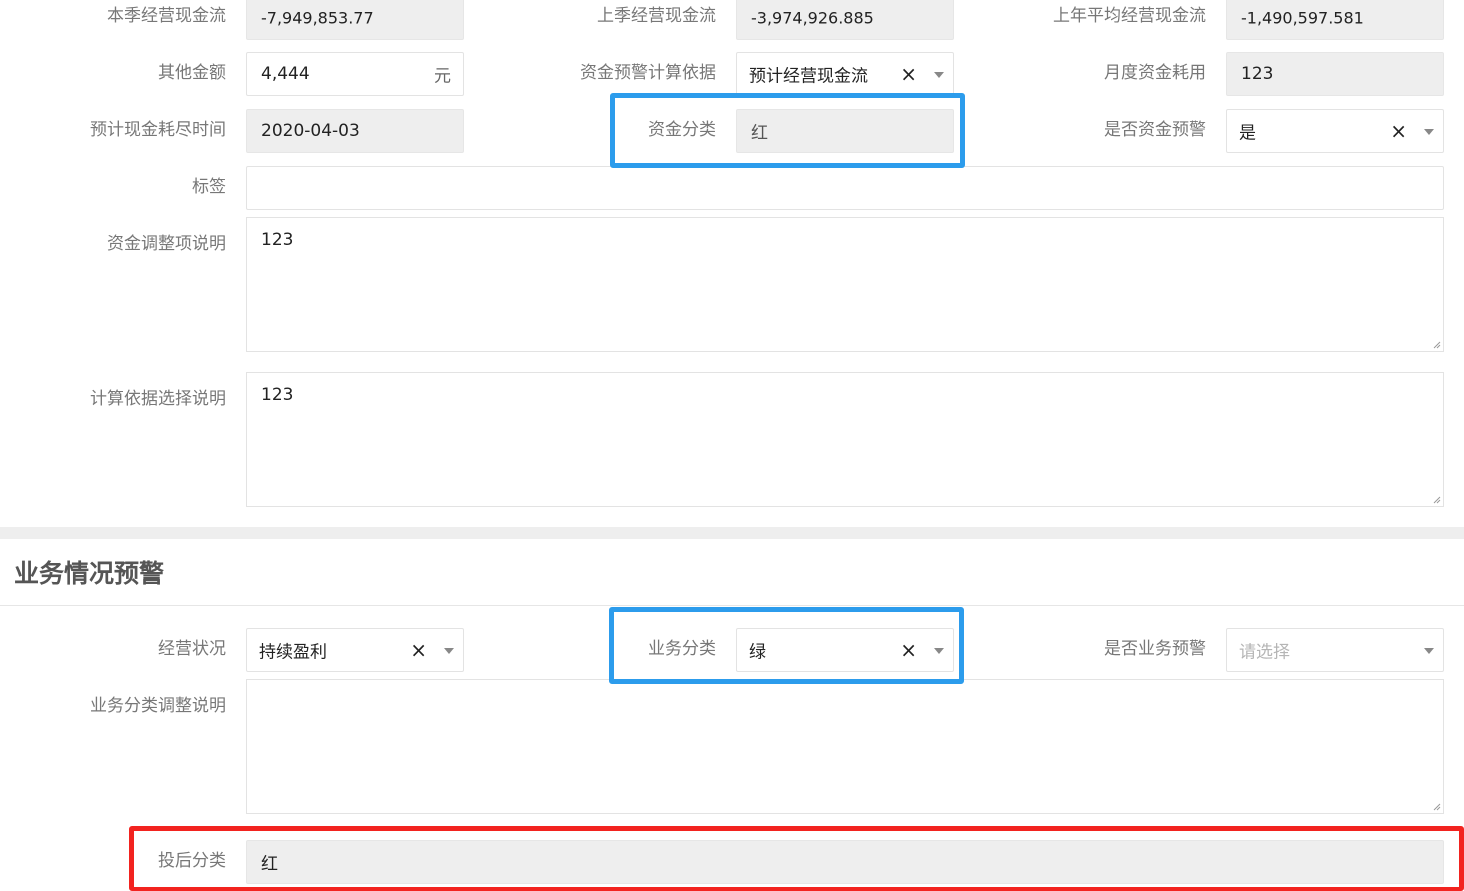 This screenshot has height=891, width=1464. I want to click on cash-out-date-value: 2020-04-03, so click(310, 131).